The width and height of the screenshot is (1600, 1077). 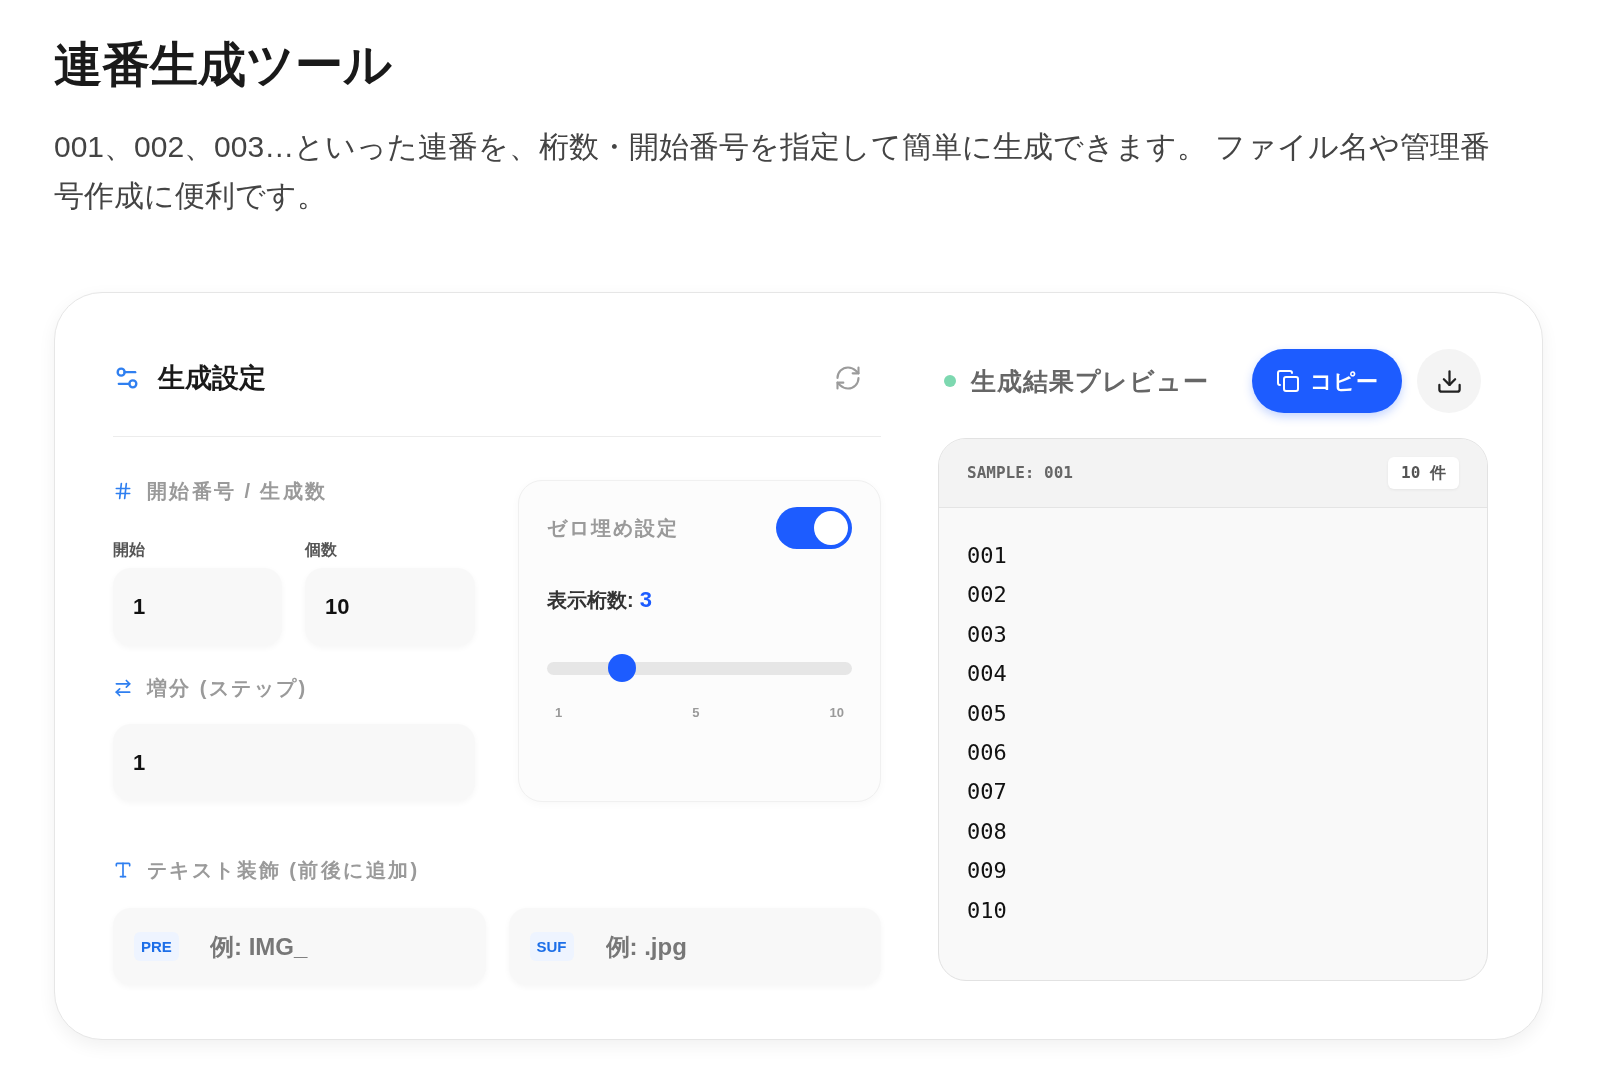 What do you see at coordinates (836, 713) in the screenshot?
I see `tick-label: 10` at bounding box center [836, 713].